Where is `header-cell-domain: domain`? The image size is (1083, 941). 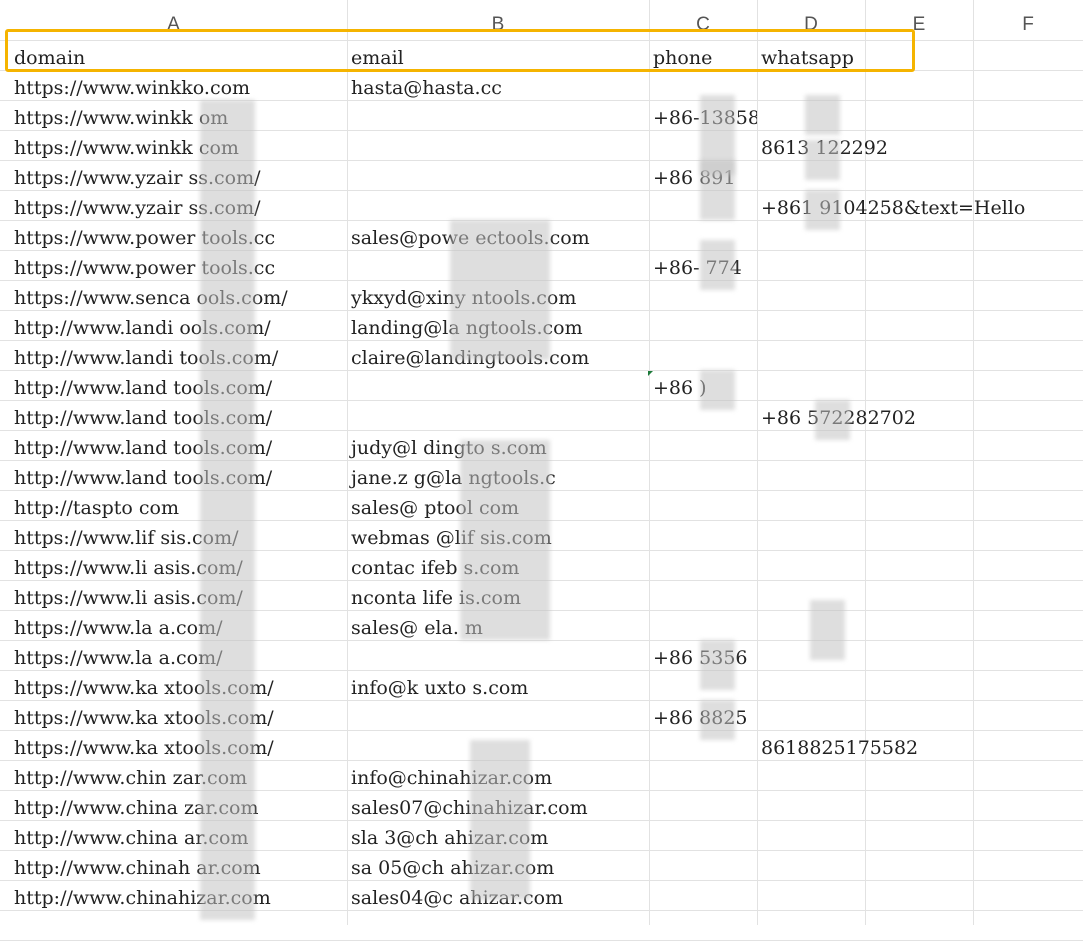
header-cell-domain: domain is located at coordinates (178, 58).